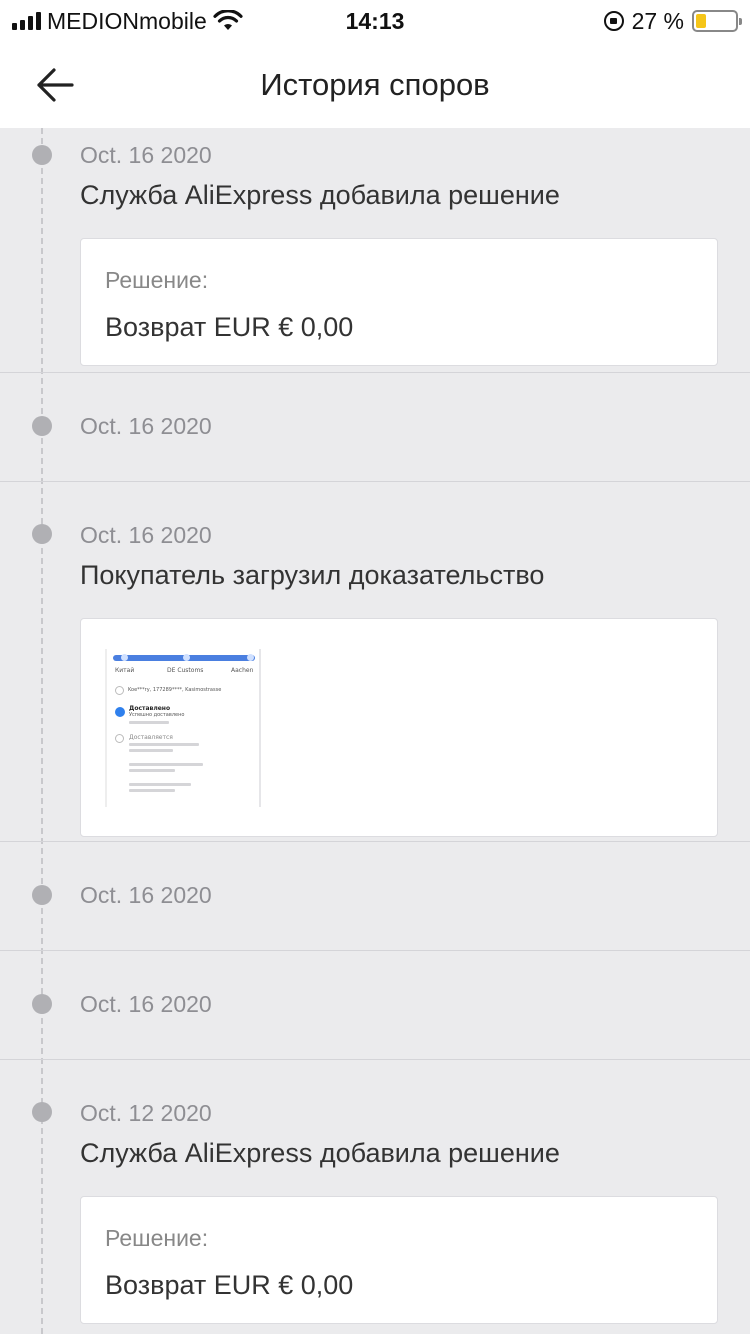 The width and height of the screenshot is (750, 1334). What do you see at coordinates (657, 20) in the screenshot?
I see `battery-percent: 27 %` at bounding box center [657, 20].